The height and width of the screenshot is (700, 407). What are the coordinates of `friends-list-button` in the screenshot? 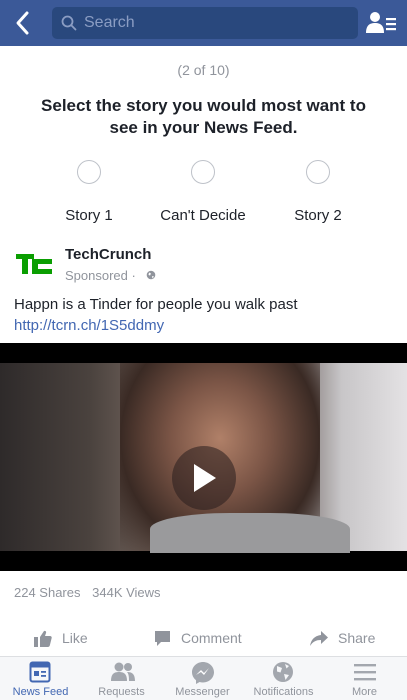 It's located at (381, 23).